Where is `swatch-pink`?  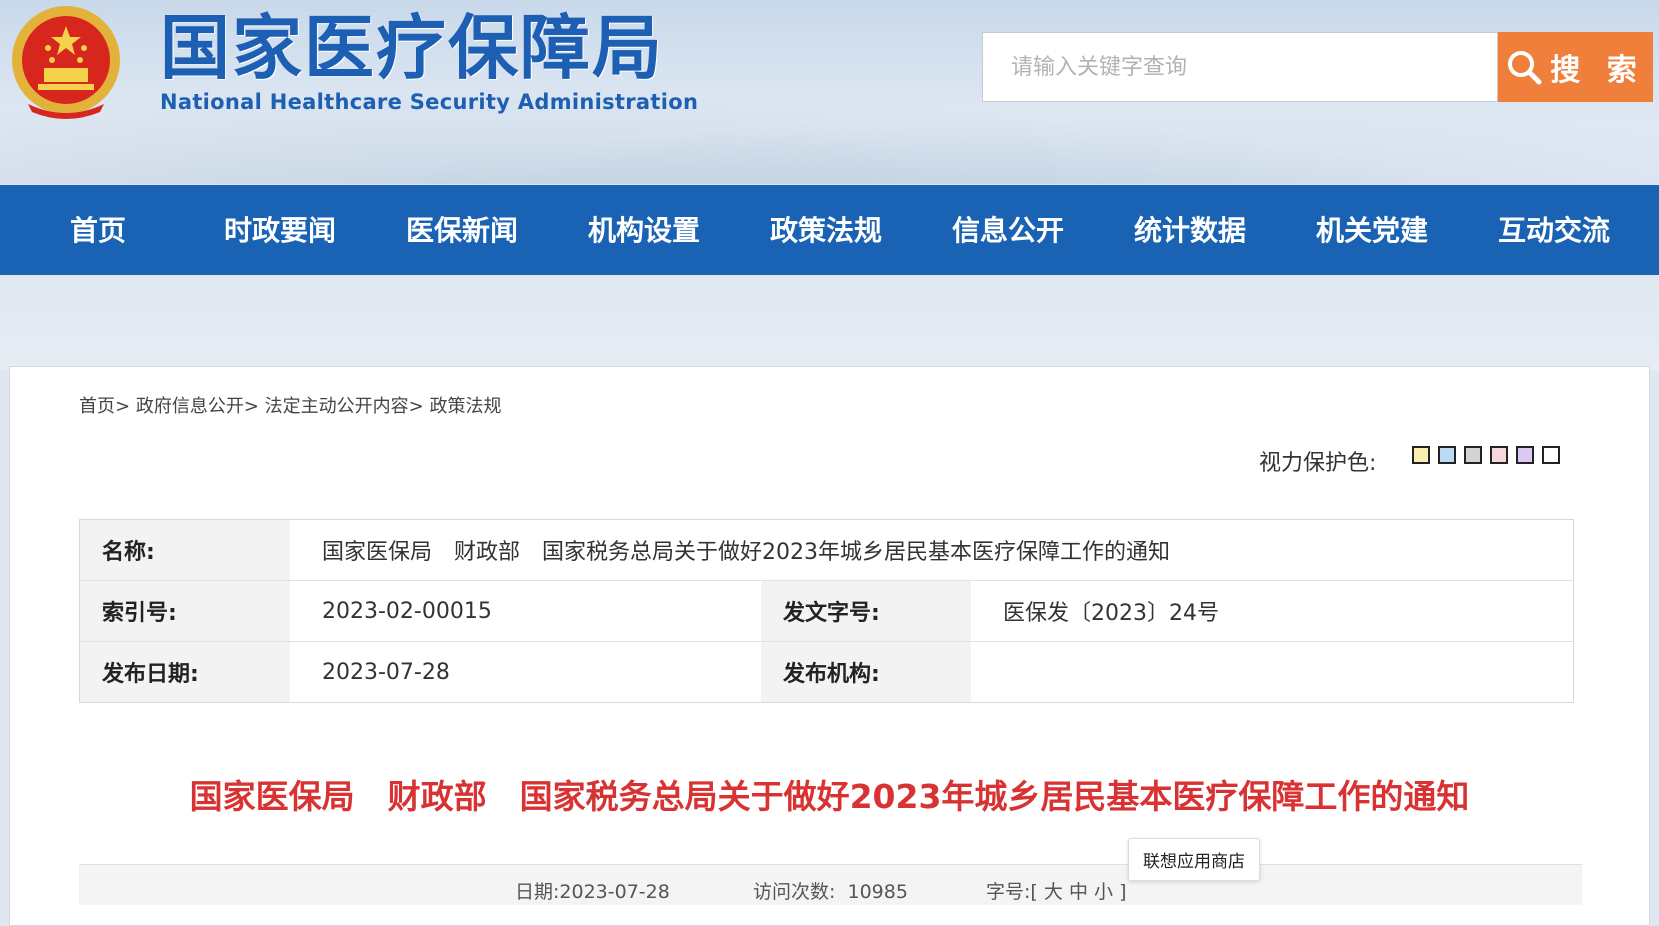
swatch-pink is located at coordinates (1499, 455).